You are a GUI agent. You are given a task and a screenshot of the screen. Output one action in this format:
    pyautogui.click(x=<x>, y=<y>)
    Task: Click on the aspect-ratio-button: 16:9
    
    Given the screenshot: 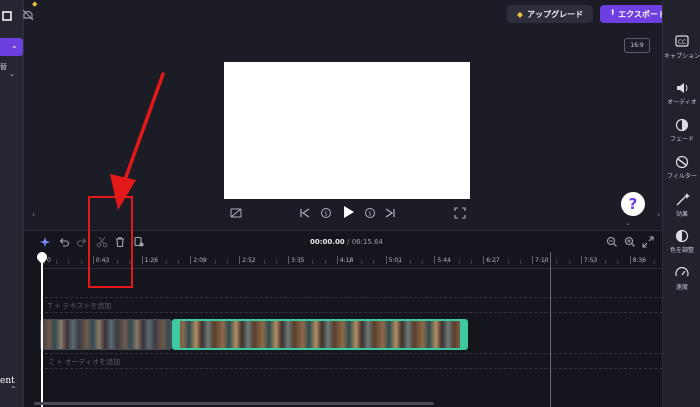 What is the action you would take?
    pyautogui.click(x=637, y=45)
    